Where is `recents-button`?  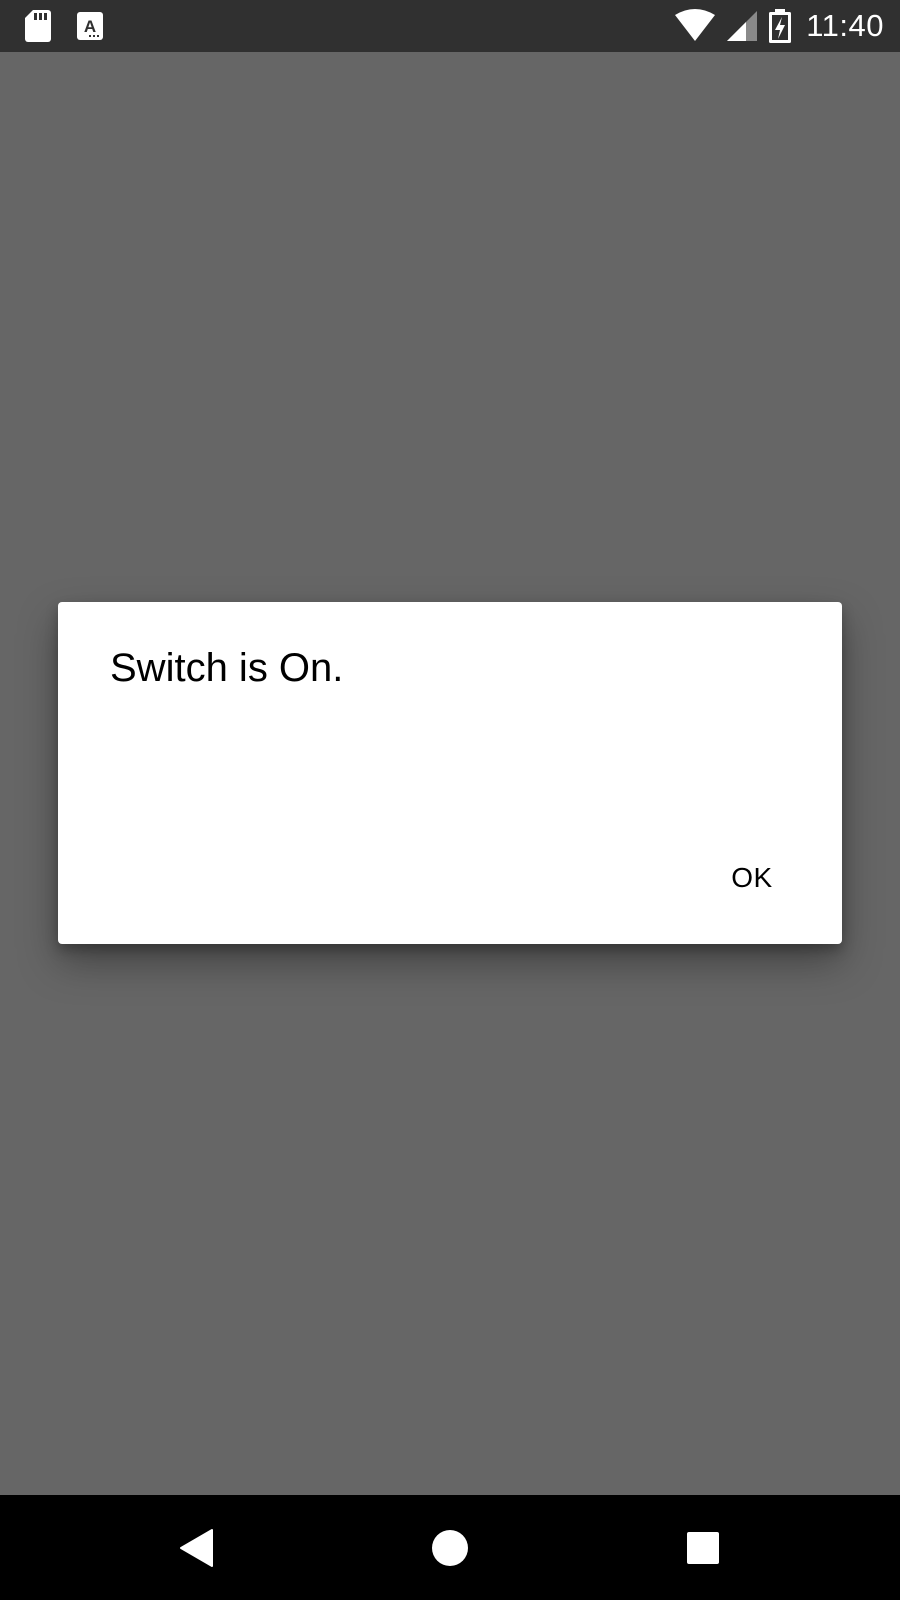
recents-button is located at coordinates (703, 1547).